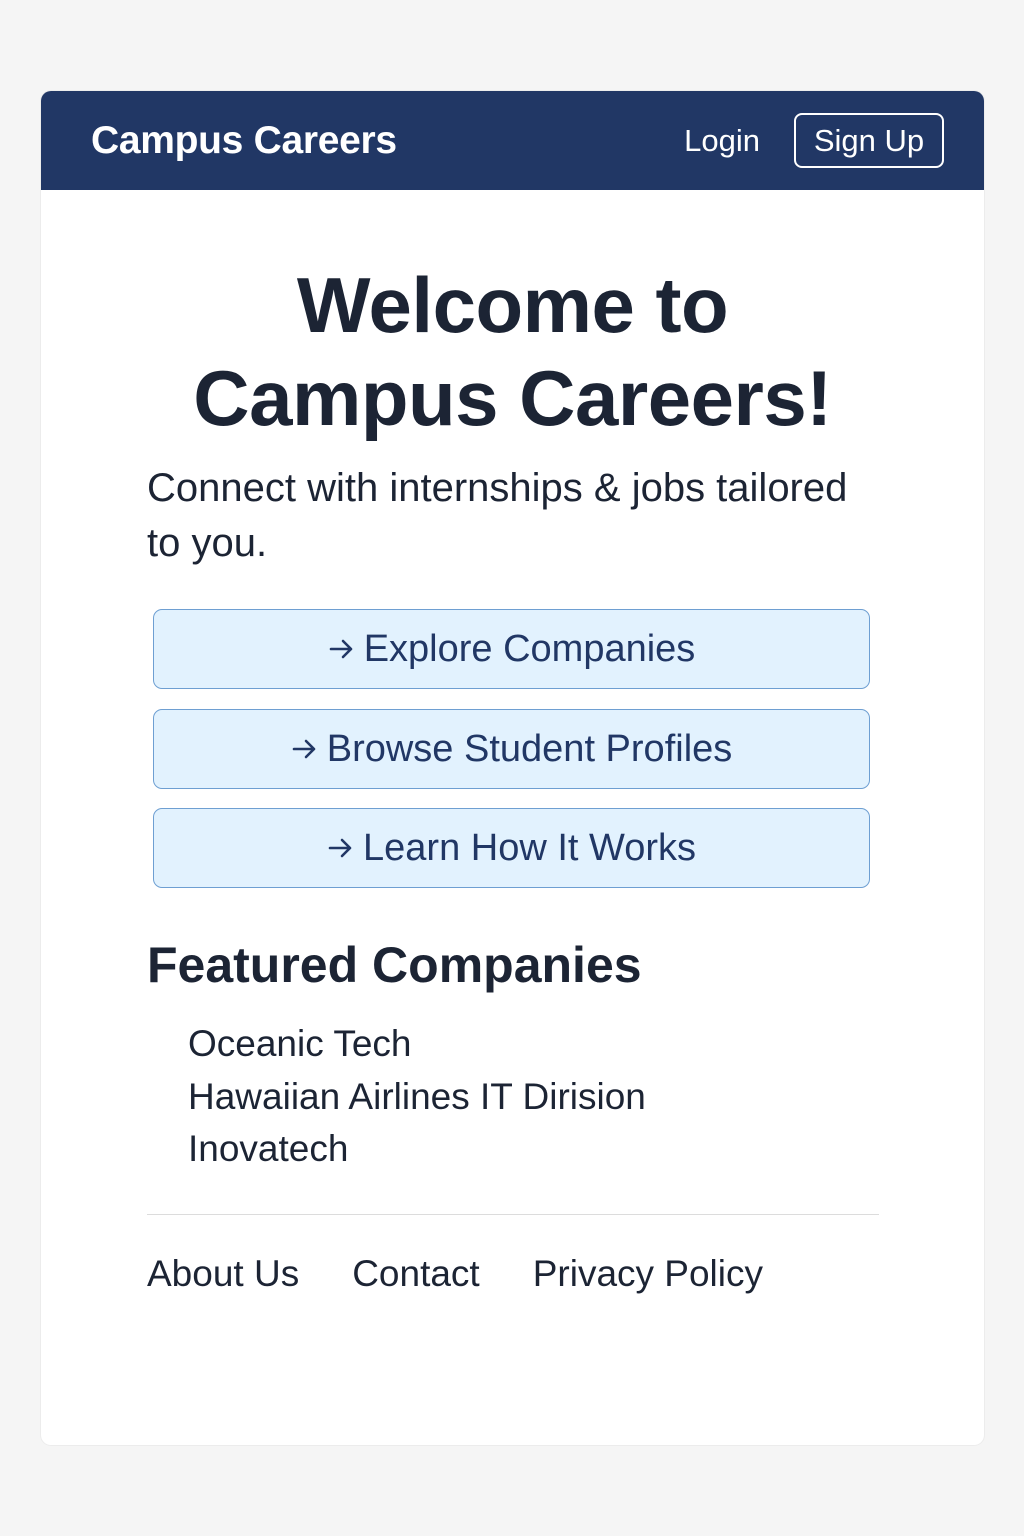  I want to click on browse-student-profiles-button: Browse Student Profiles, so click(511, 749).